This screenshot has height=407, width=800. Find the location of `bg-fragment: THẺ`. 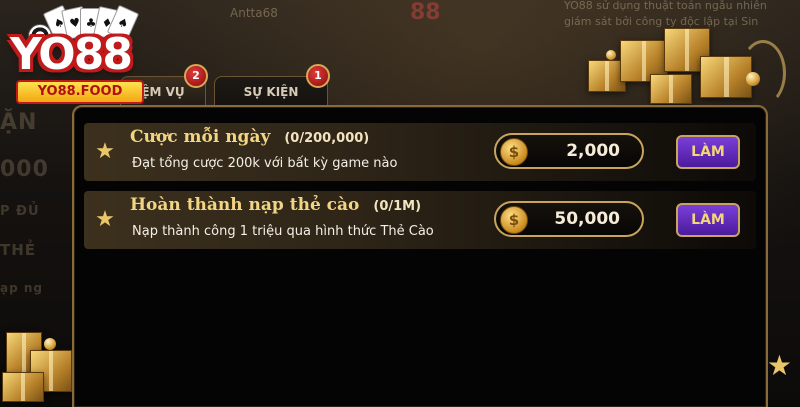

bg-fragment: THẺ is located at coordinates (18, 250).